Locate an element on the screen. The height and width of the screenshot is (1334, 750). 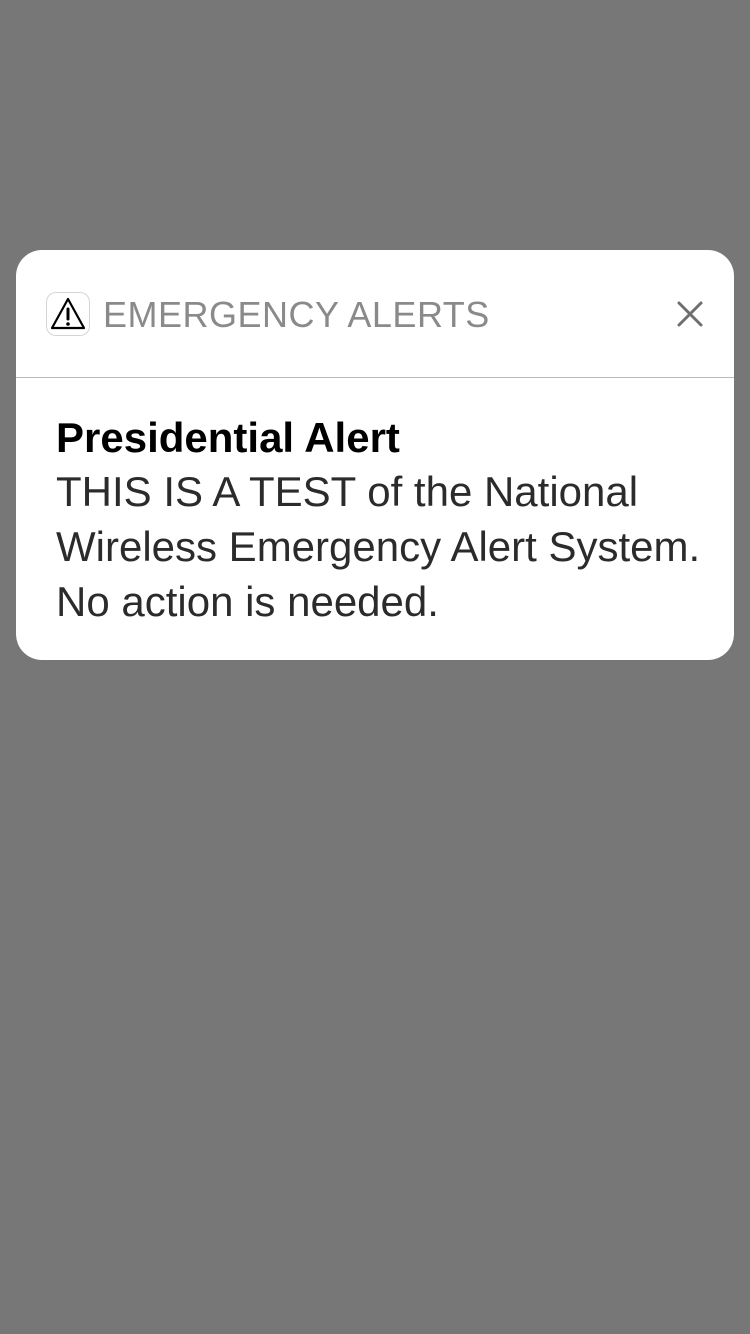
close-button is located at coordinates (690, 314).